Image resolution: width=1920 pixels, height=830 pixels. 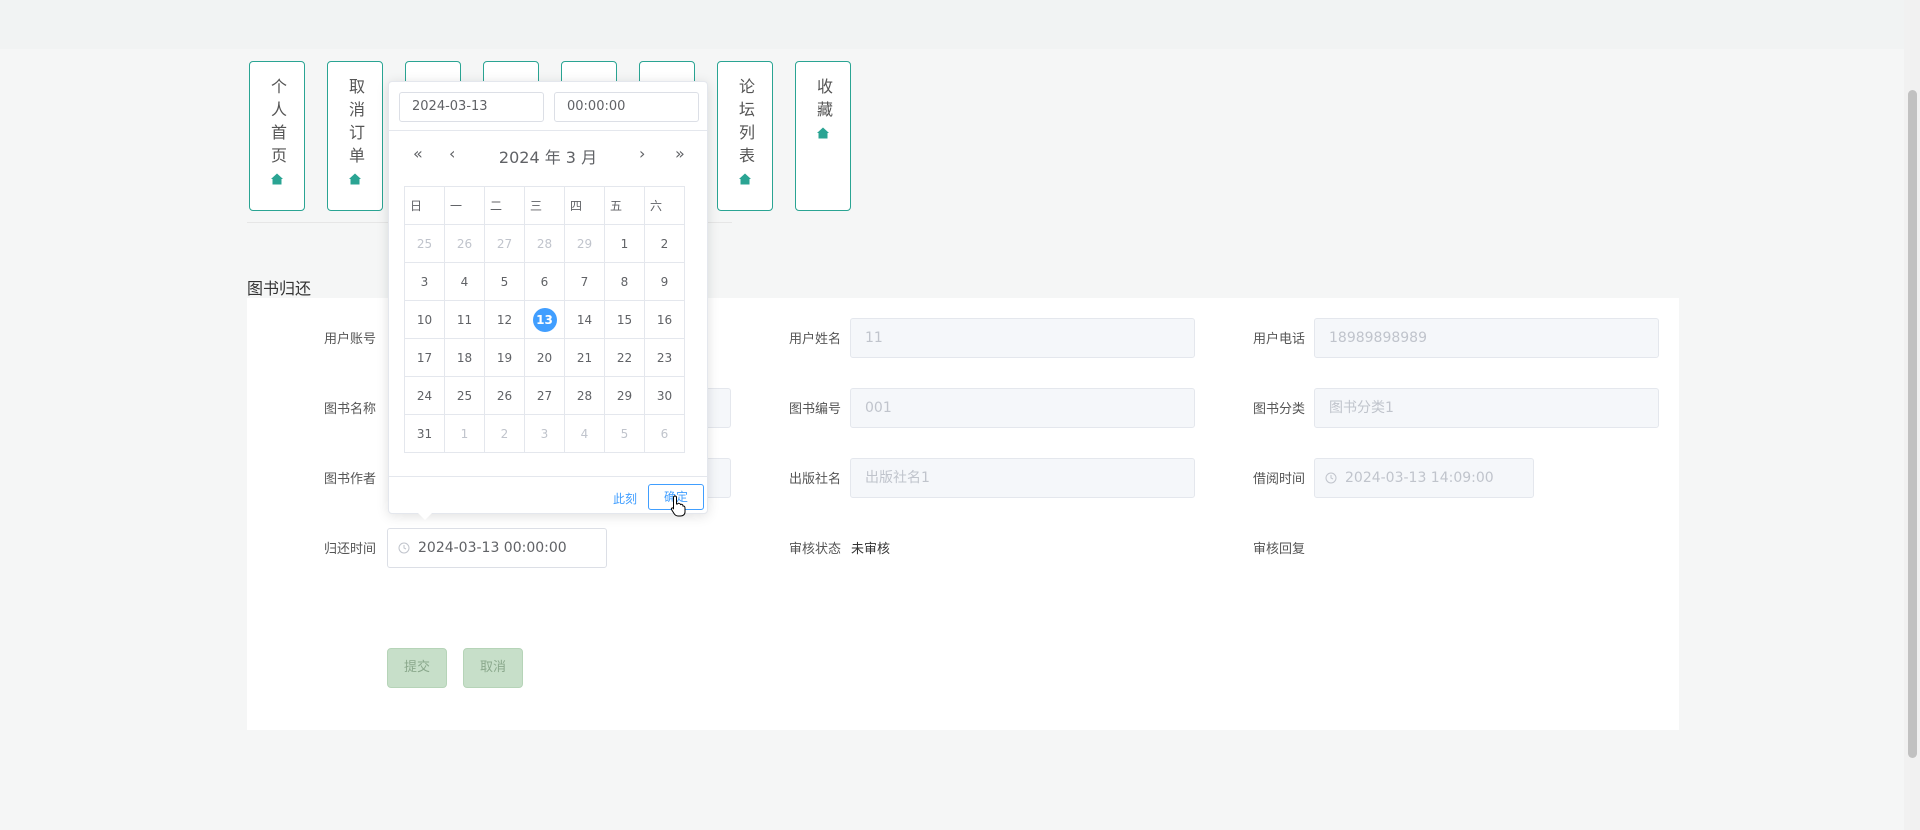 I want to click on nav-card-label: 取消订单, so click(x=355, y=124).